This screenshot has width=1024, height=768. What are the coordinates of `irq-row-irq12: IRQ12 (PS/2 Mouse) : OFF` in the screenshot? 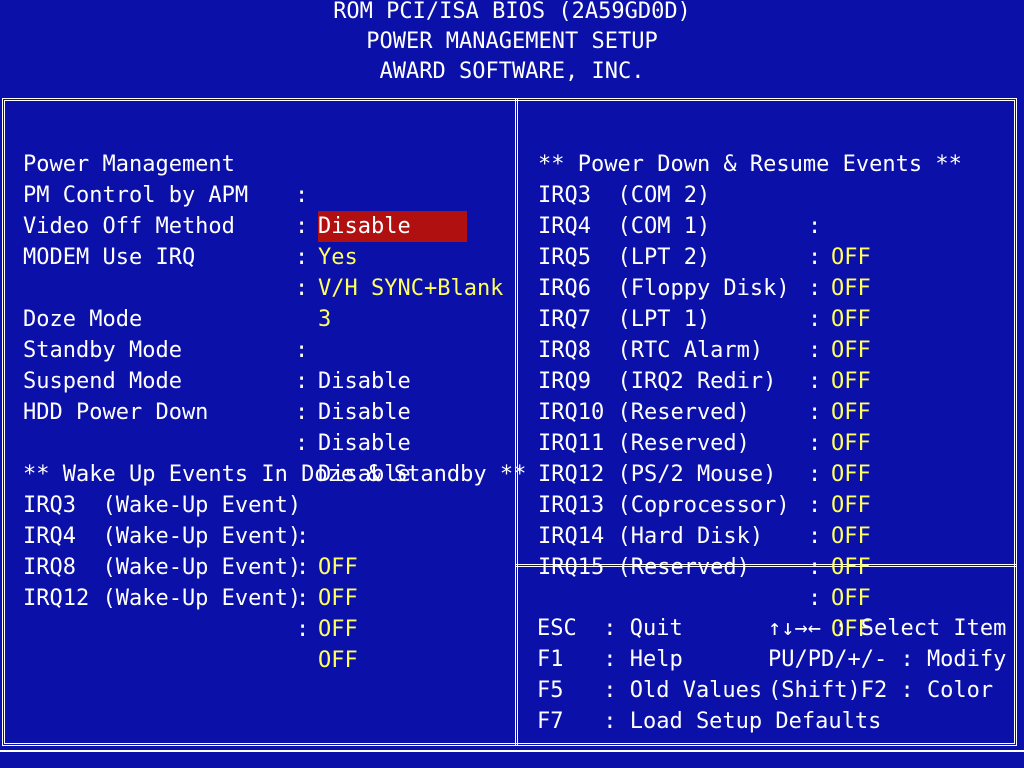 It's located at (704, 488).